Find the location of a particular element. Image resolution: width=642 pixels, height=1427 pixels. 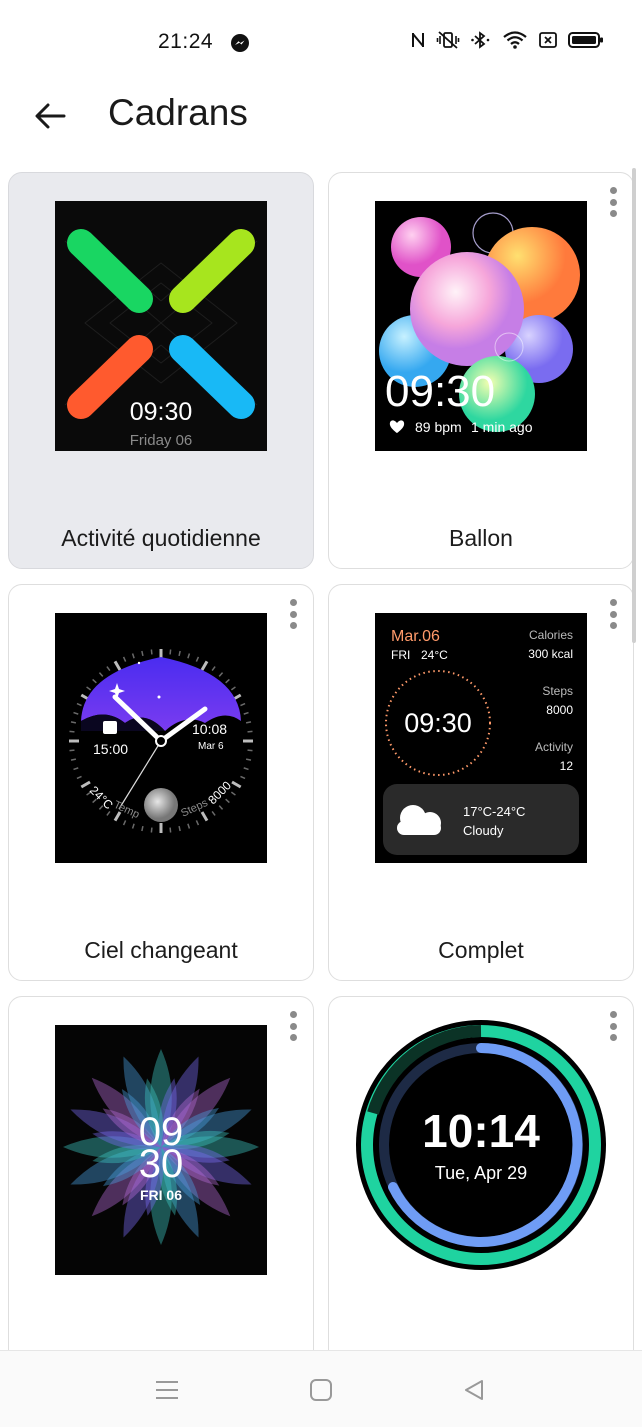

watch-face-card: 09:30 89 bpm 1 min ago Ballon is located at coordinates (481, 370).